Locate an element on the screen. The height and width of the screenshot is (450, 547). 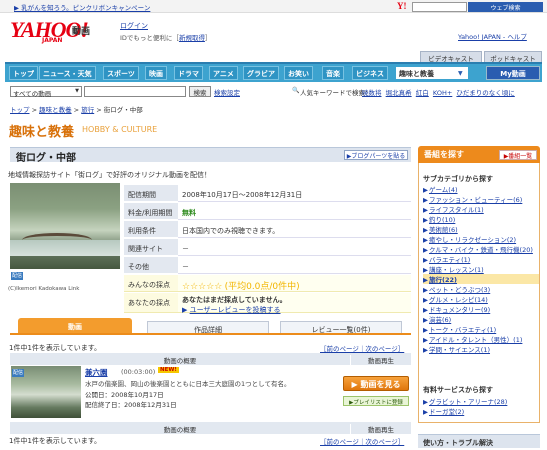
search-settings-link: 検索設定 is located at coordinates (227, 92).